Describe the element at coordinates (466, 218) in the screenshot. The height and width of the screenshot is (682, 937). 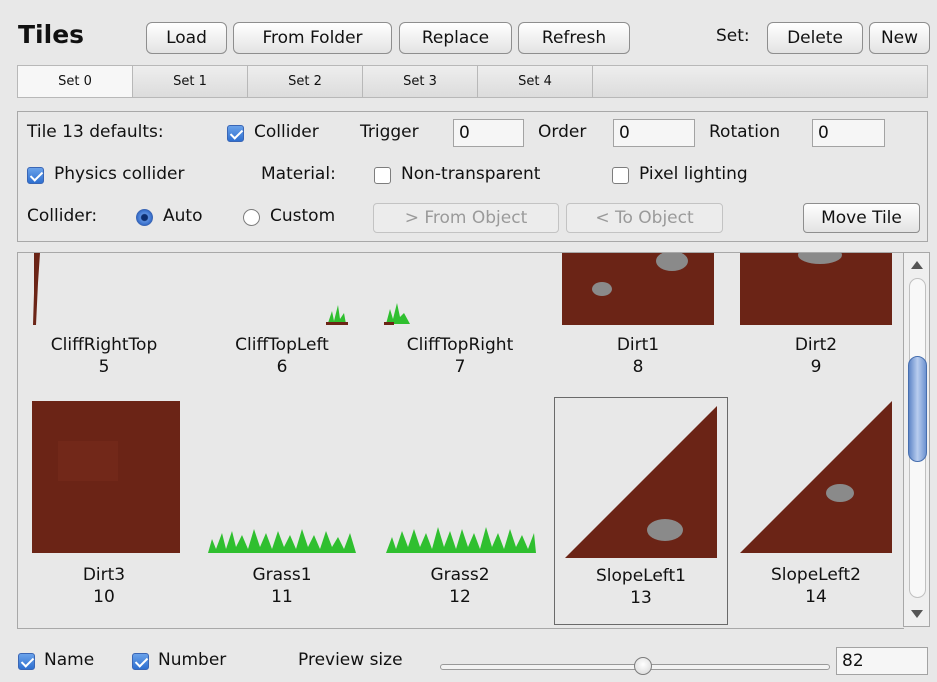
I see `from-object-button: > From Object` at that location.